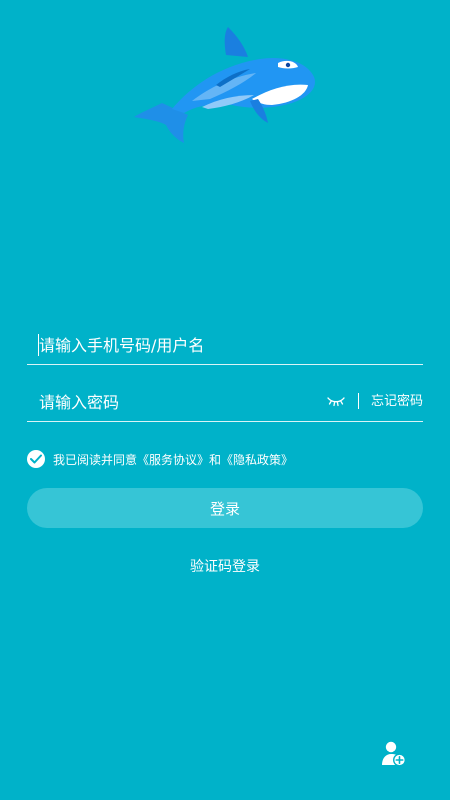  What do you see at coordinates (179, 345) in the screenshot?
I see `username-input` at bounding box center [179, 345].